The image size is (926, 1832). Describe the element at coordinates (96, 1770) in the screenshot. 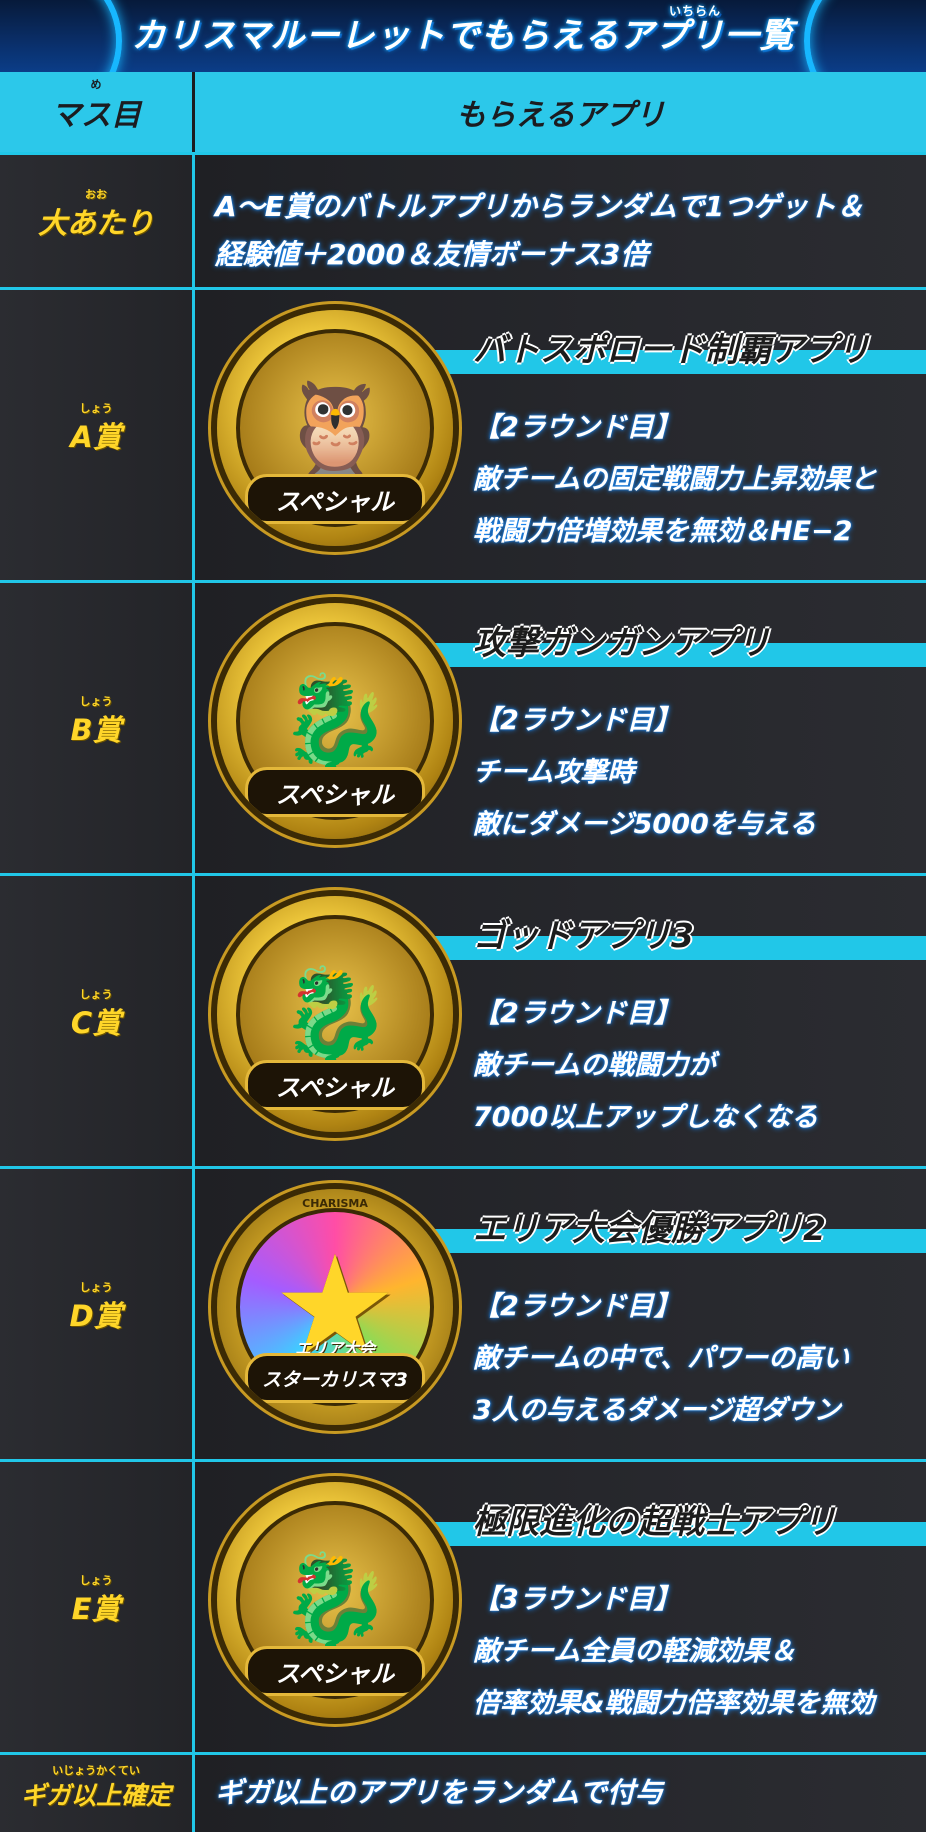

I see `giga-label-ruby: いじょうかくてい` at that location.